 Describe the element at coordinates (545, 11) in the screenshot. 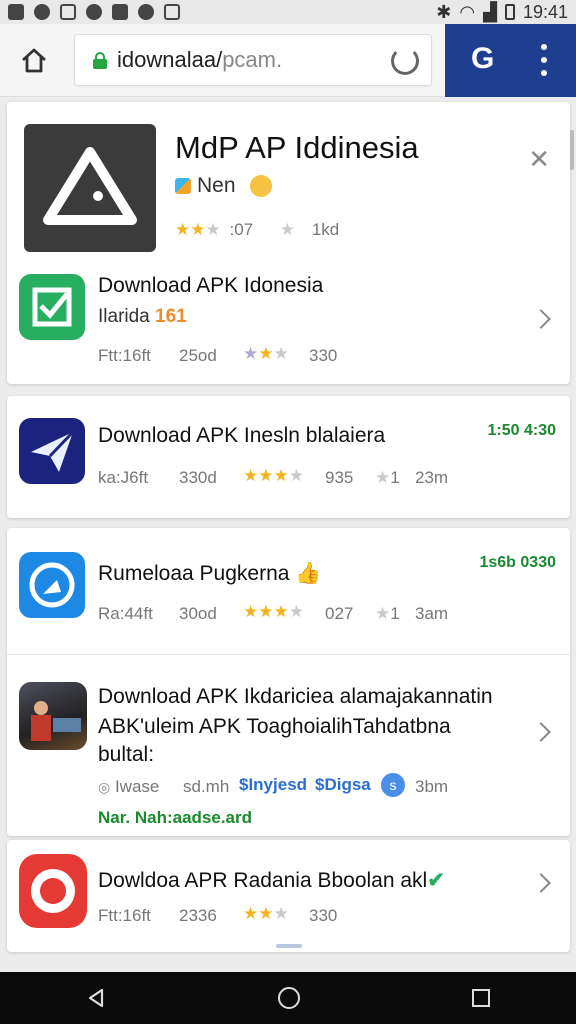

I see `clock: 19:41` at that location.